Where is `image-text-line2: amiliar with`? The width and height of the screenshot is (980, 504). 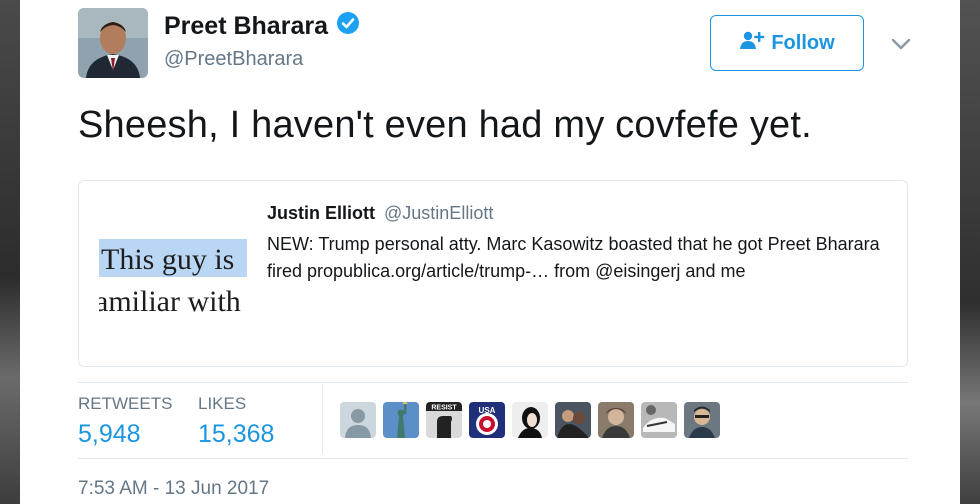
image-text-line2: amiliar with is located at coordinates (170, 301).